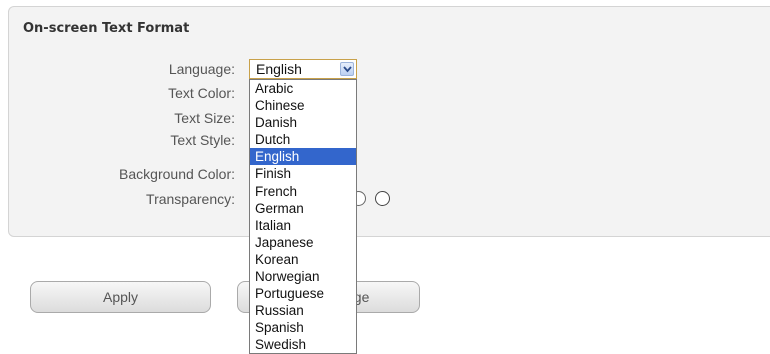  I want to click on language-option: Arabic, so click(303, 88).